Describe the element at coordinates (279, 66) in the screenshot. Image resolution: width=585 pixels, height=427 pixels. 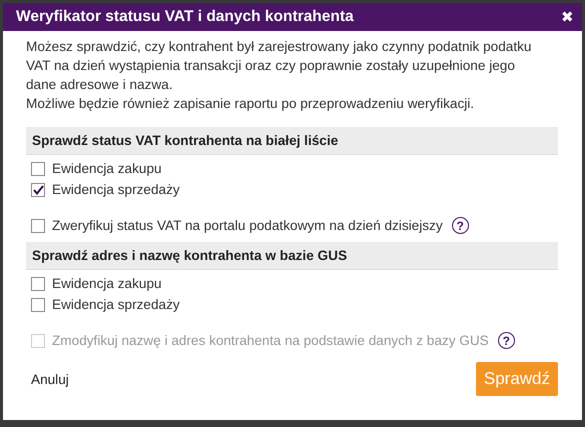
I see `intro-paragraph: Możesz sprawdzić, czy kontrahent był zarejestrowany jako czynny podatnik podatku VAT na dzień wystąpienia transakcji oraz czy poprawnie zostały uzupełnione jego dane adresowe i nazwa.` at that location.